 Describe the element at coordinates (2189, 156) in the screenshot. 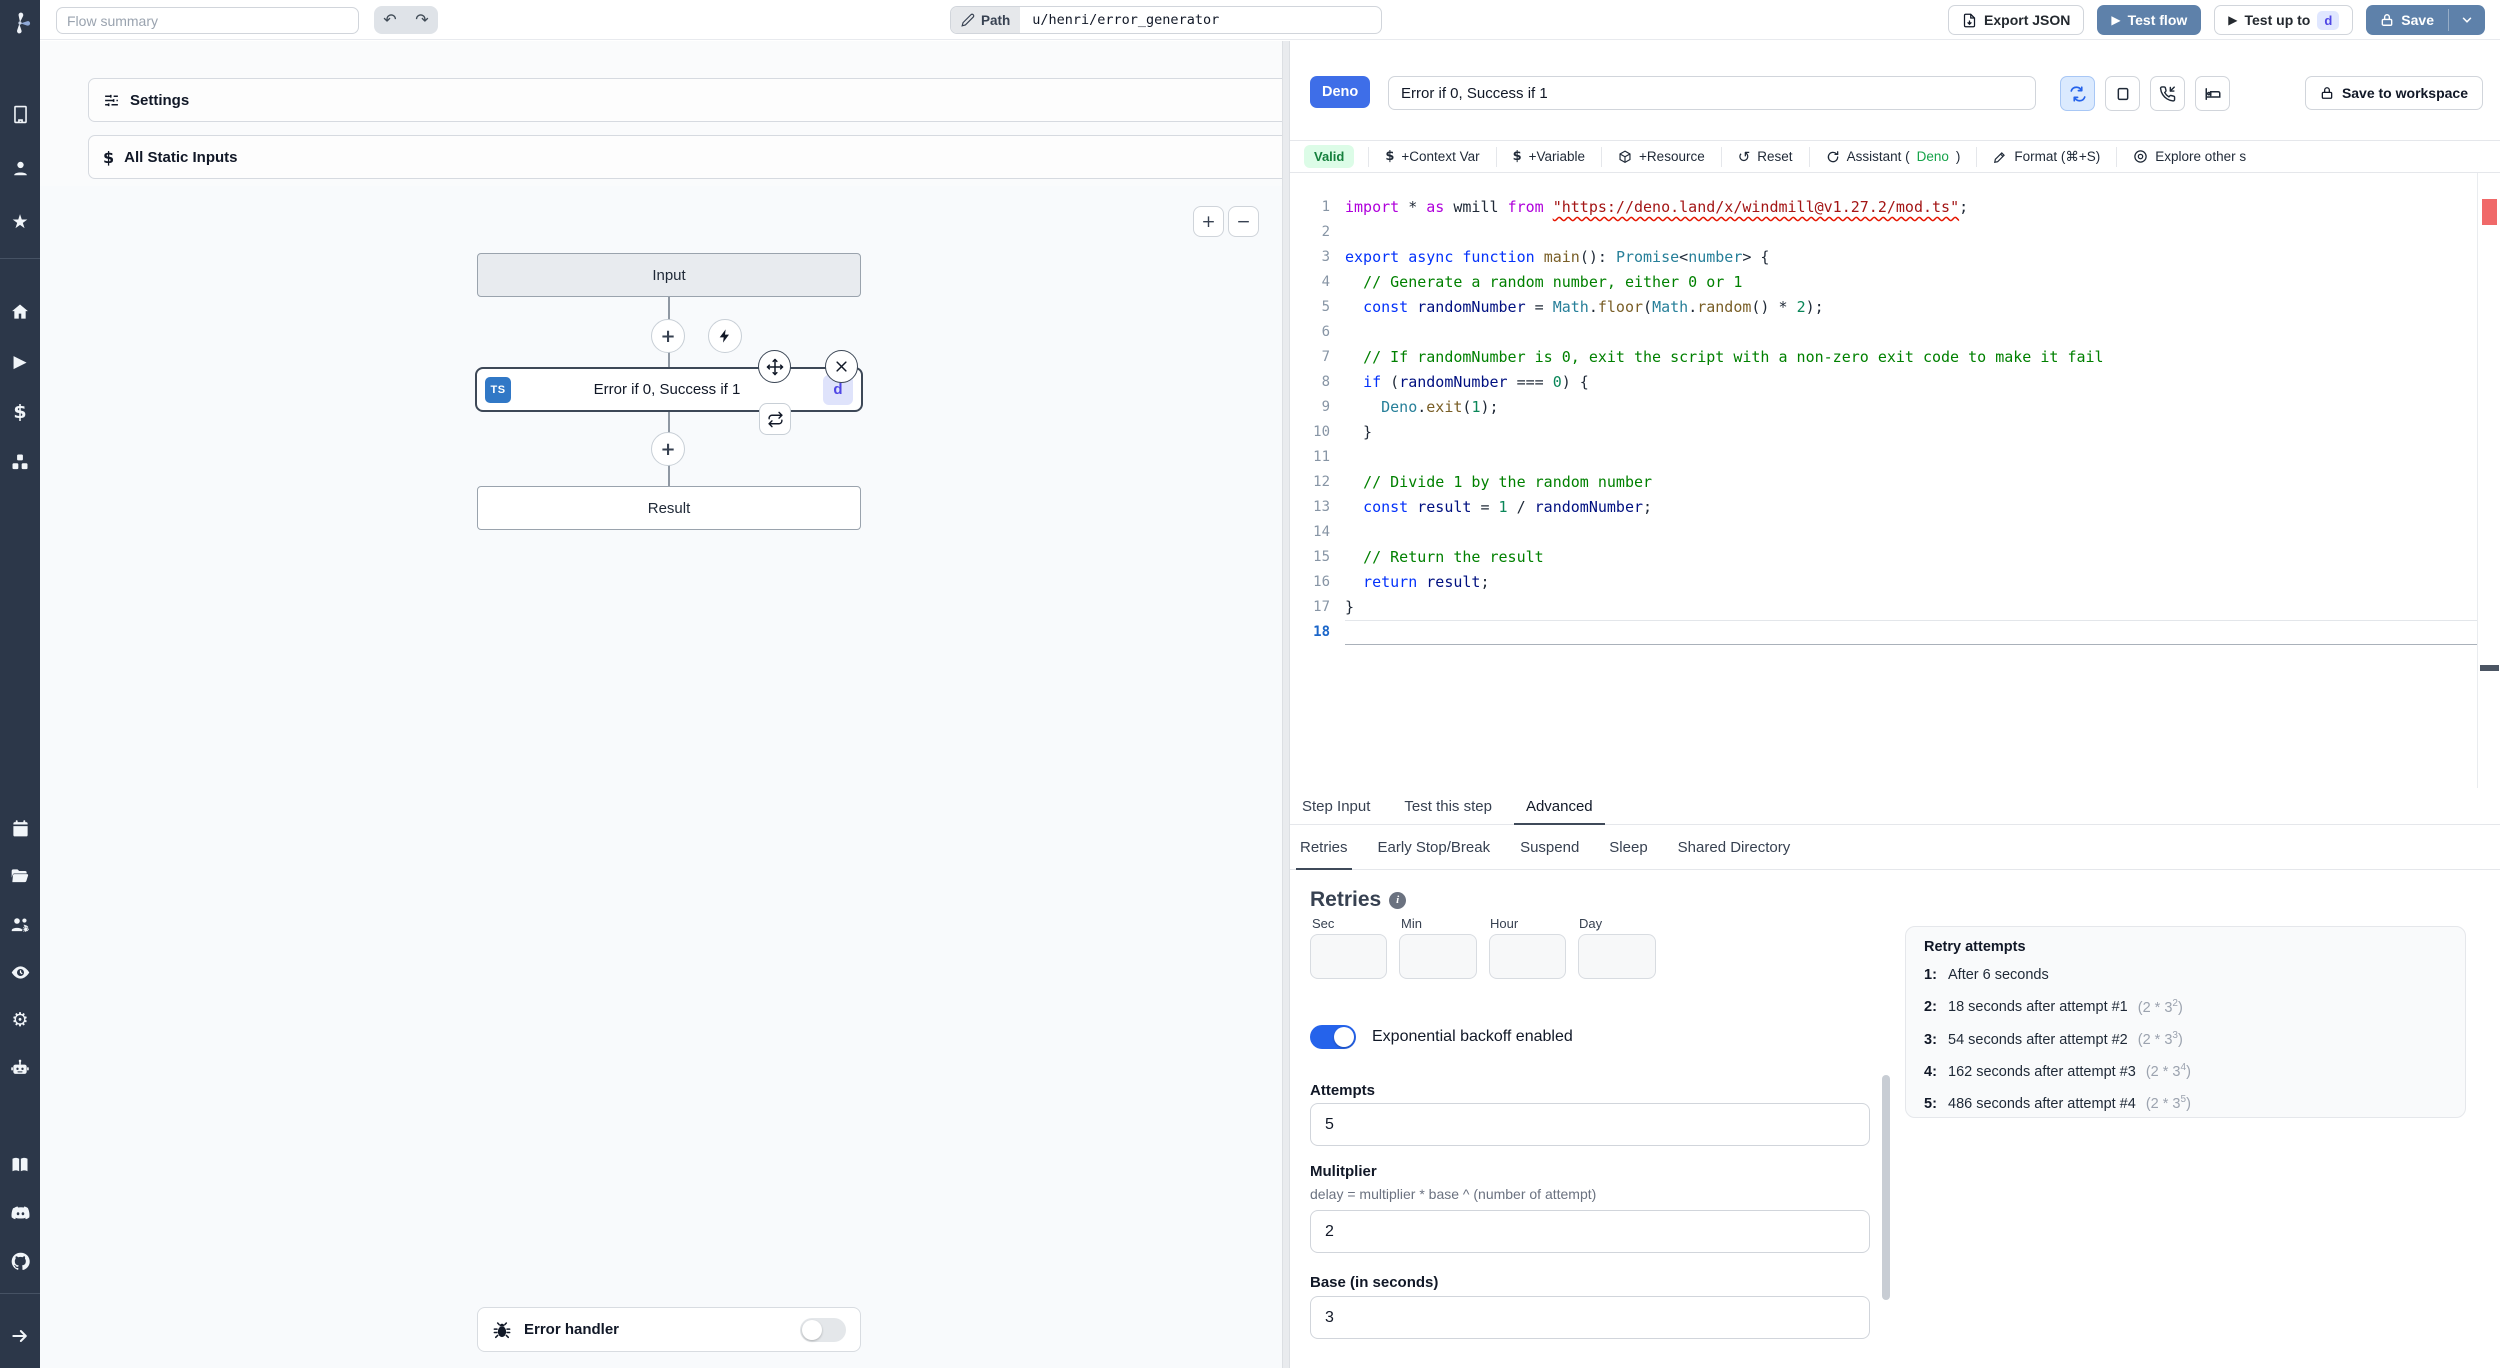

I see `explore-scripts-button: Explore other s` at that location.